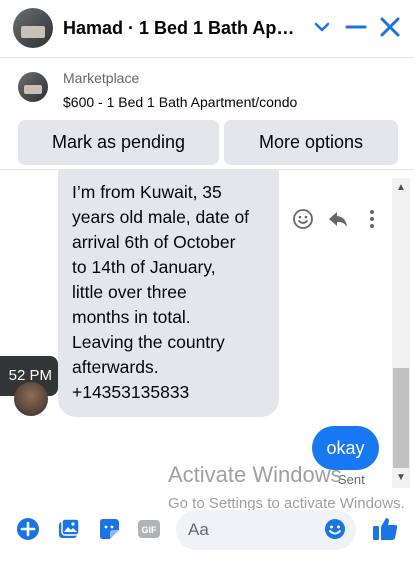  I want to click on marketplace-label: Marketplace, so click(101, 78).